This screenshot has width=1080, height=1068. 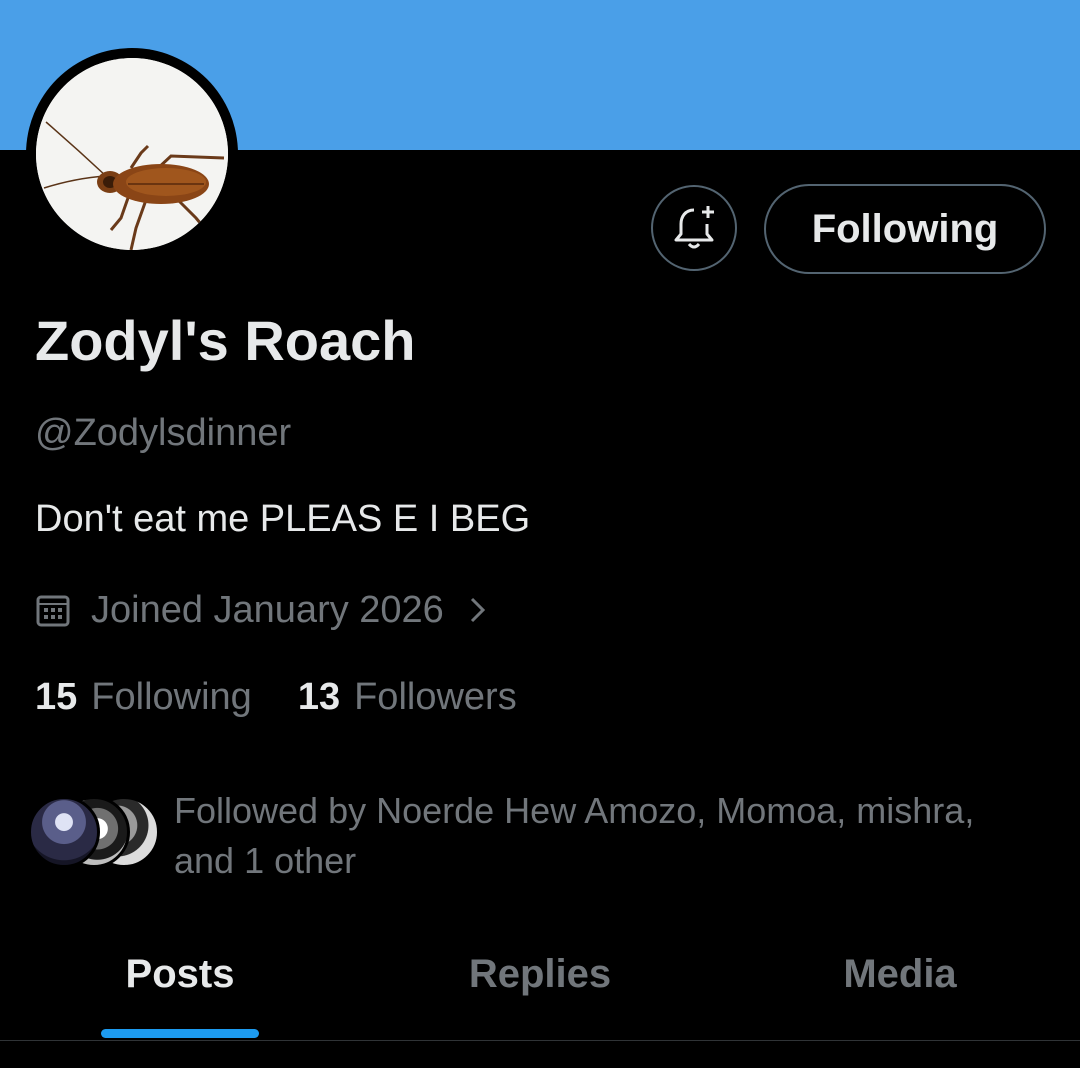 What do you see at coordinates (905, 229) in the screenshot?
I see `following-button: Following` at bounding box center [905, 229].